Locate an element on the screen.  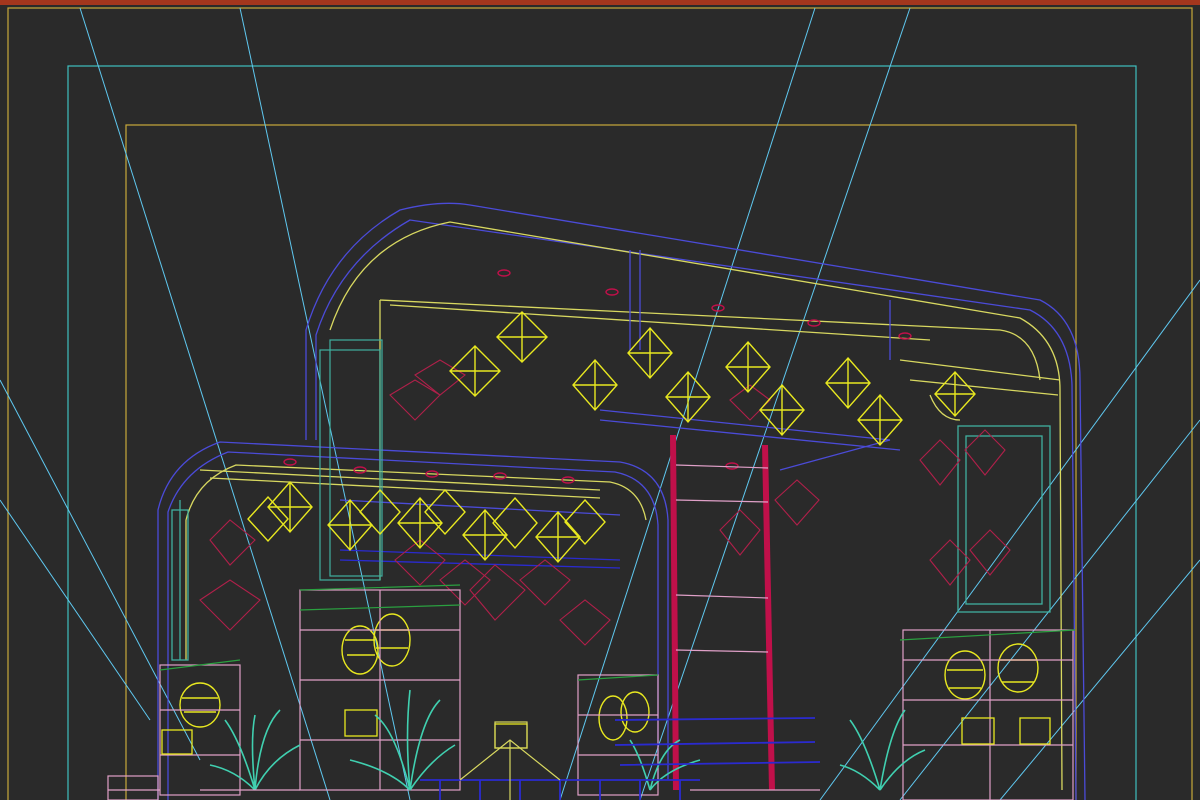
support-columns is located at coordinates (722, 612).